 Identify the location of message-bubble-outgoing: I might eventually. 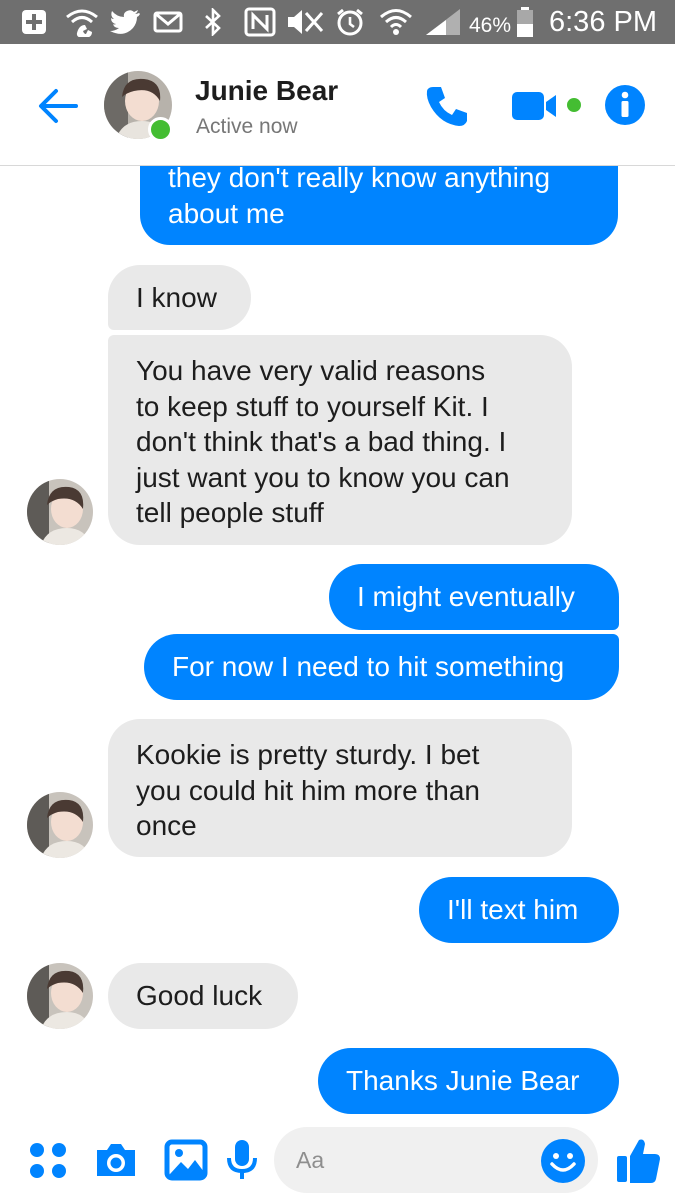
(474, 597).